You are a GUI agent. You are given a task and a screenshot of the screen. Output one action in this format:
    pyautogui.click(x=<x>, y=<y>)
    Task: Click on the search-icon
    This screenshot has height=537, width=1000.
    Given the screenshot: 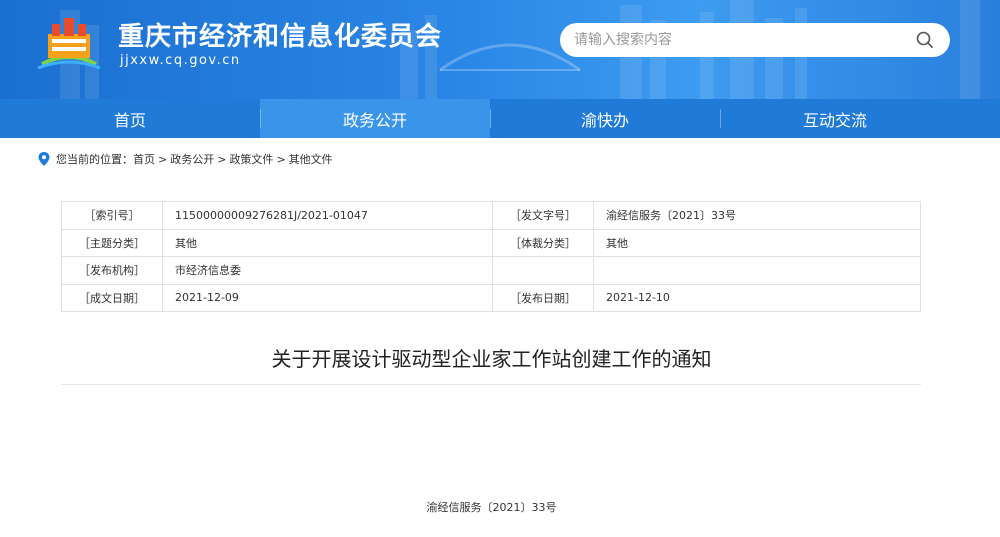 What is the action you would take?
    pyautogui.click(x=925, y=40)
    